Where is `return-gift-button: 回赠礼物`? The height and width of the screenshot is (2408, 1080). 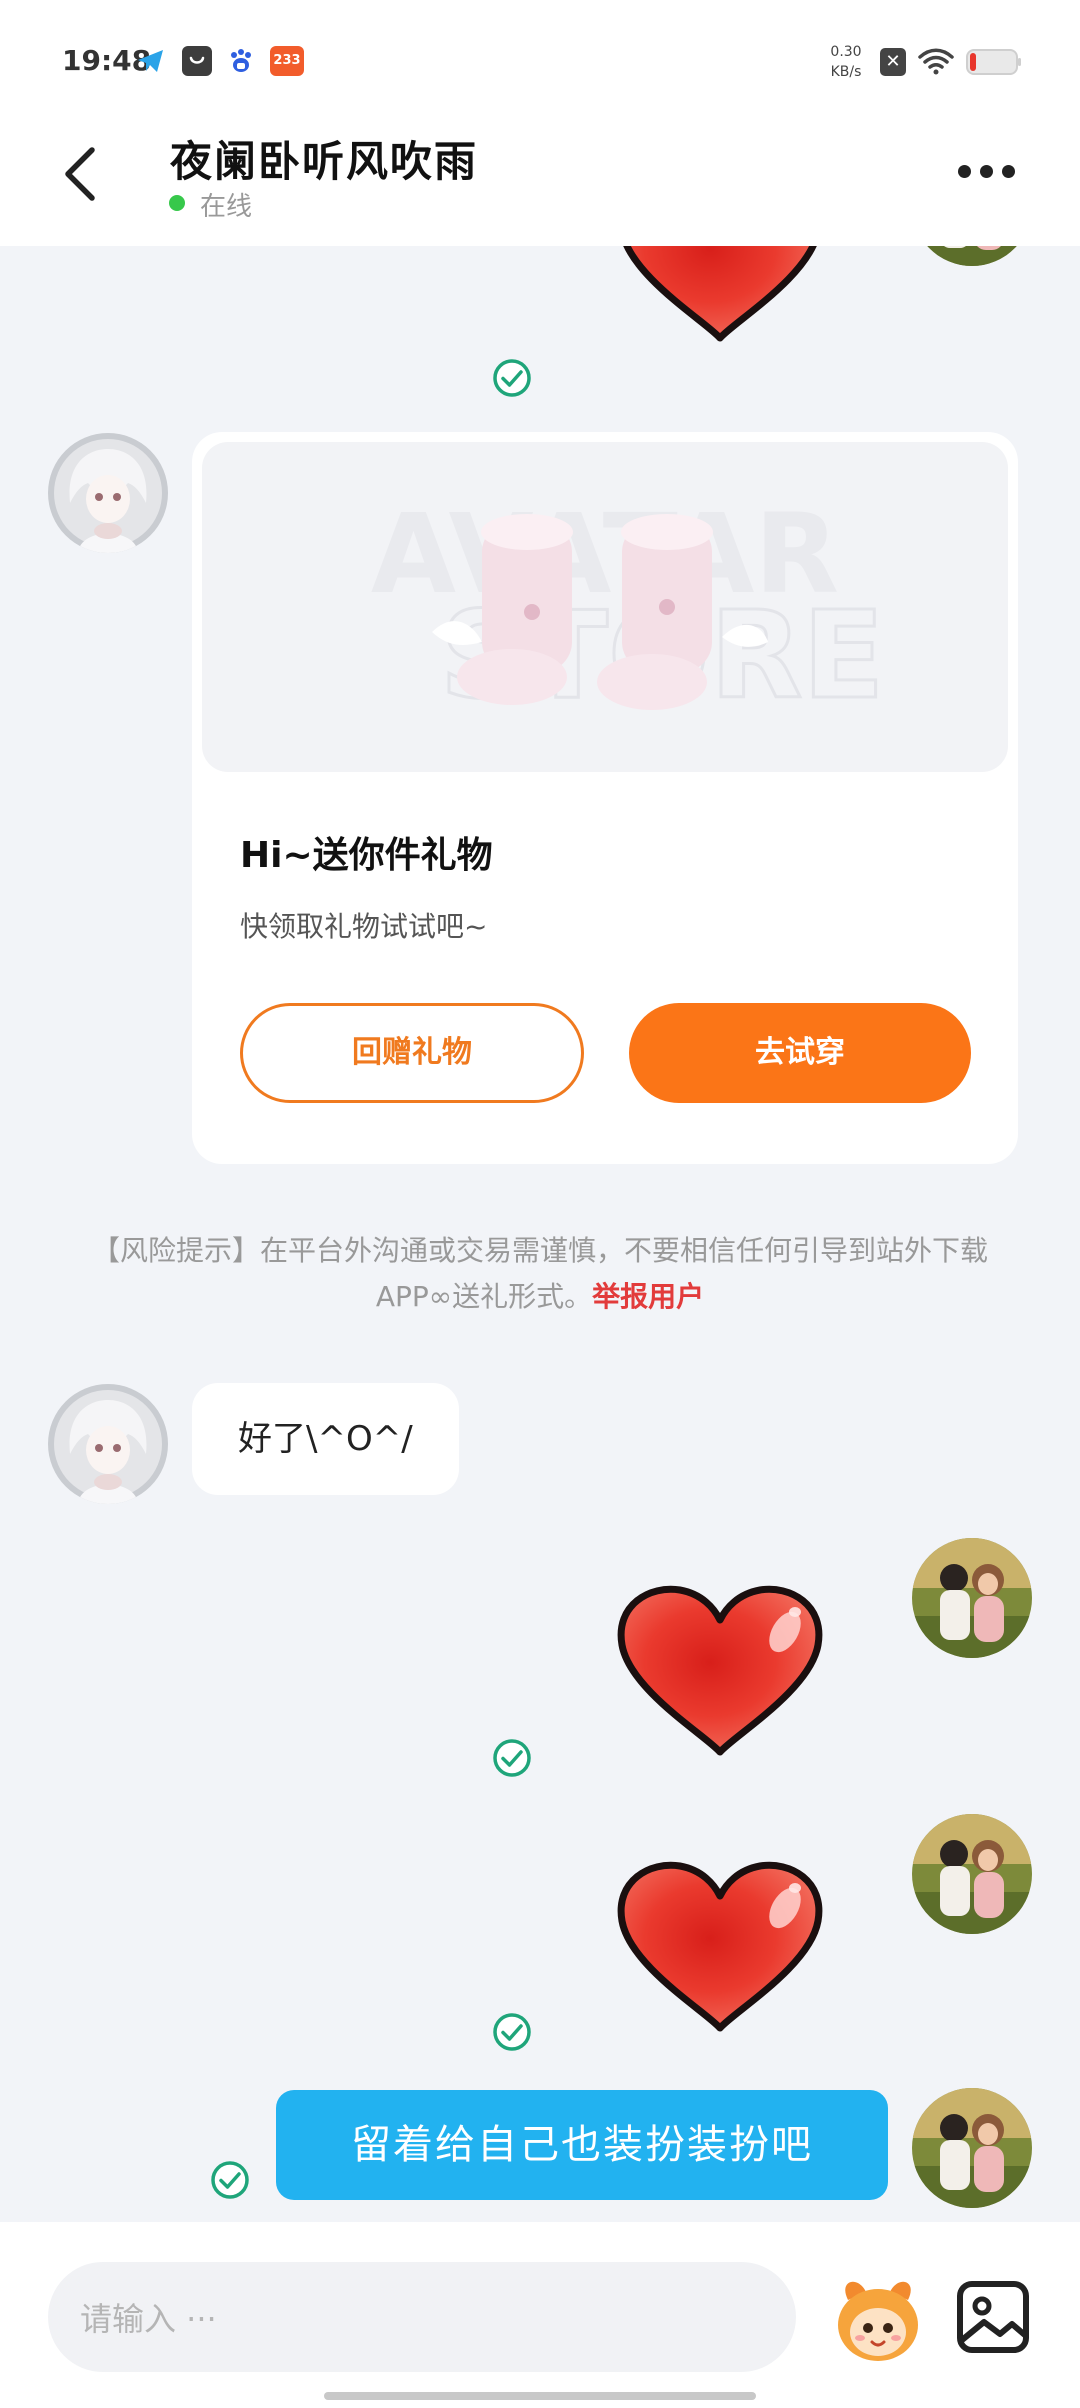
return-gift-button: 回赠礼物 is located at coordinates (412, 1053).